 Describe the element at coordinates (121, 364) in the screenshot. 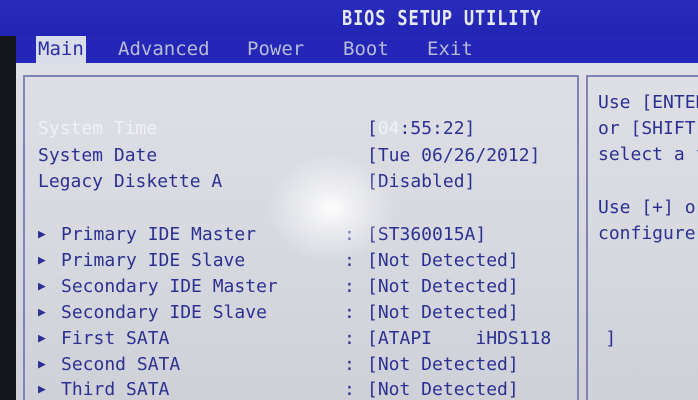

I see `device-label: Second SATA` at that location.